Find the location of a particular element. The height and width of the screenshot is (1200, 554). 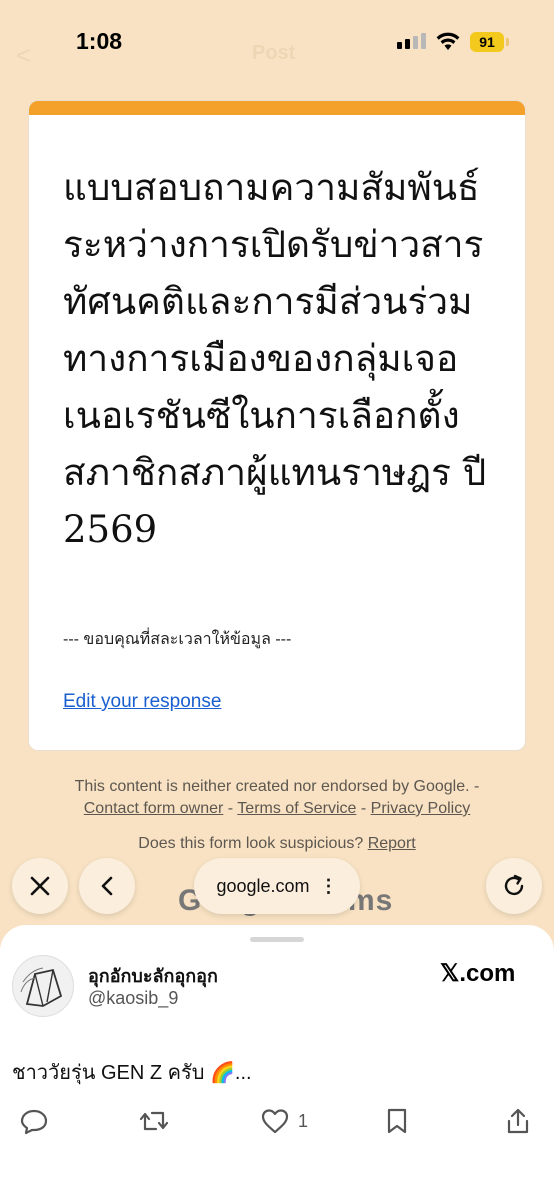

battery-indicator: 91 is located at coordinates (487, 42).